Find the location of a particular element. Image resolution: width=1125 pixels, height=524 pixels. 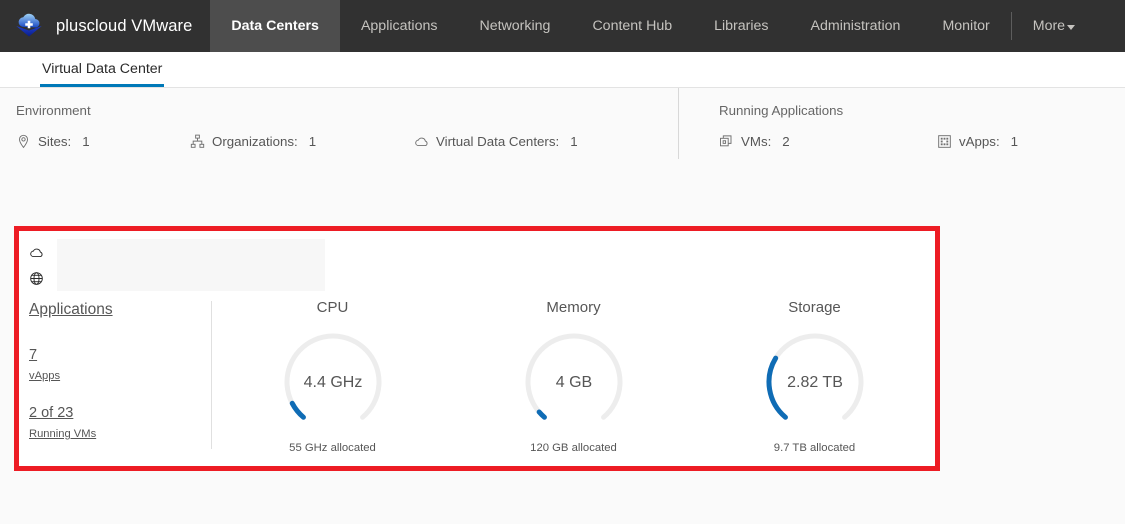

nav-item-content-hub: Content Hub is located at coordinates (632, 26).